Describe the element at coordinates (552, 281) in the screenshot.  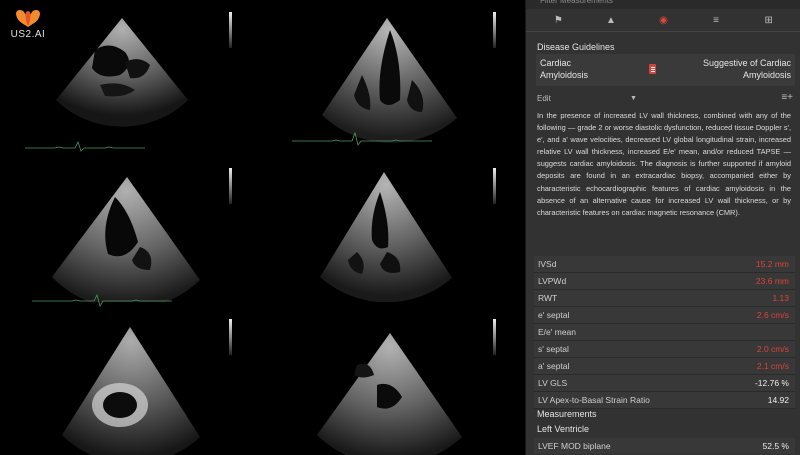
I see `measurement-label: LVPWd` at that location.